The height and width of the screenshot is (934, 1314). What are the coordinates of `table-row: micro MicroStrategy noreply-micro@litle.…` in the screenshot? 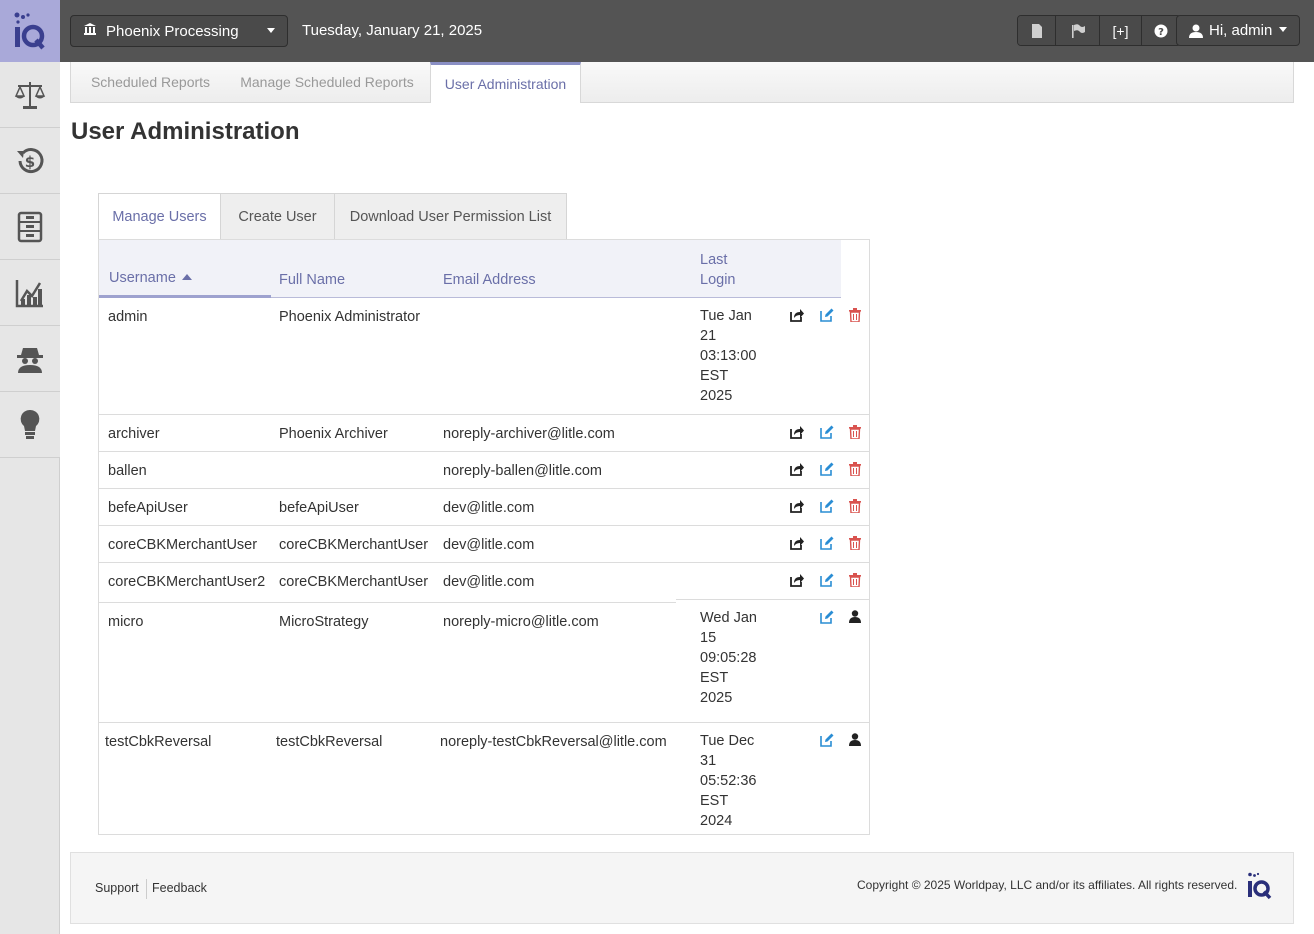 It's located at (484, 663).